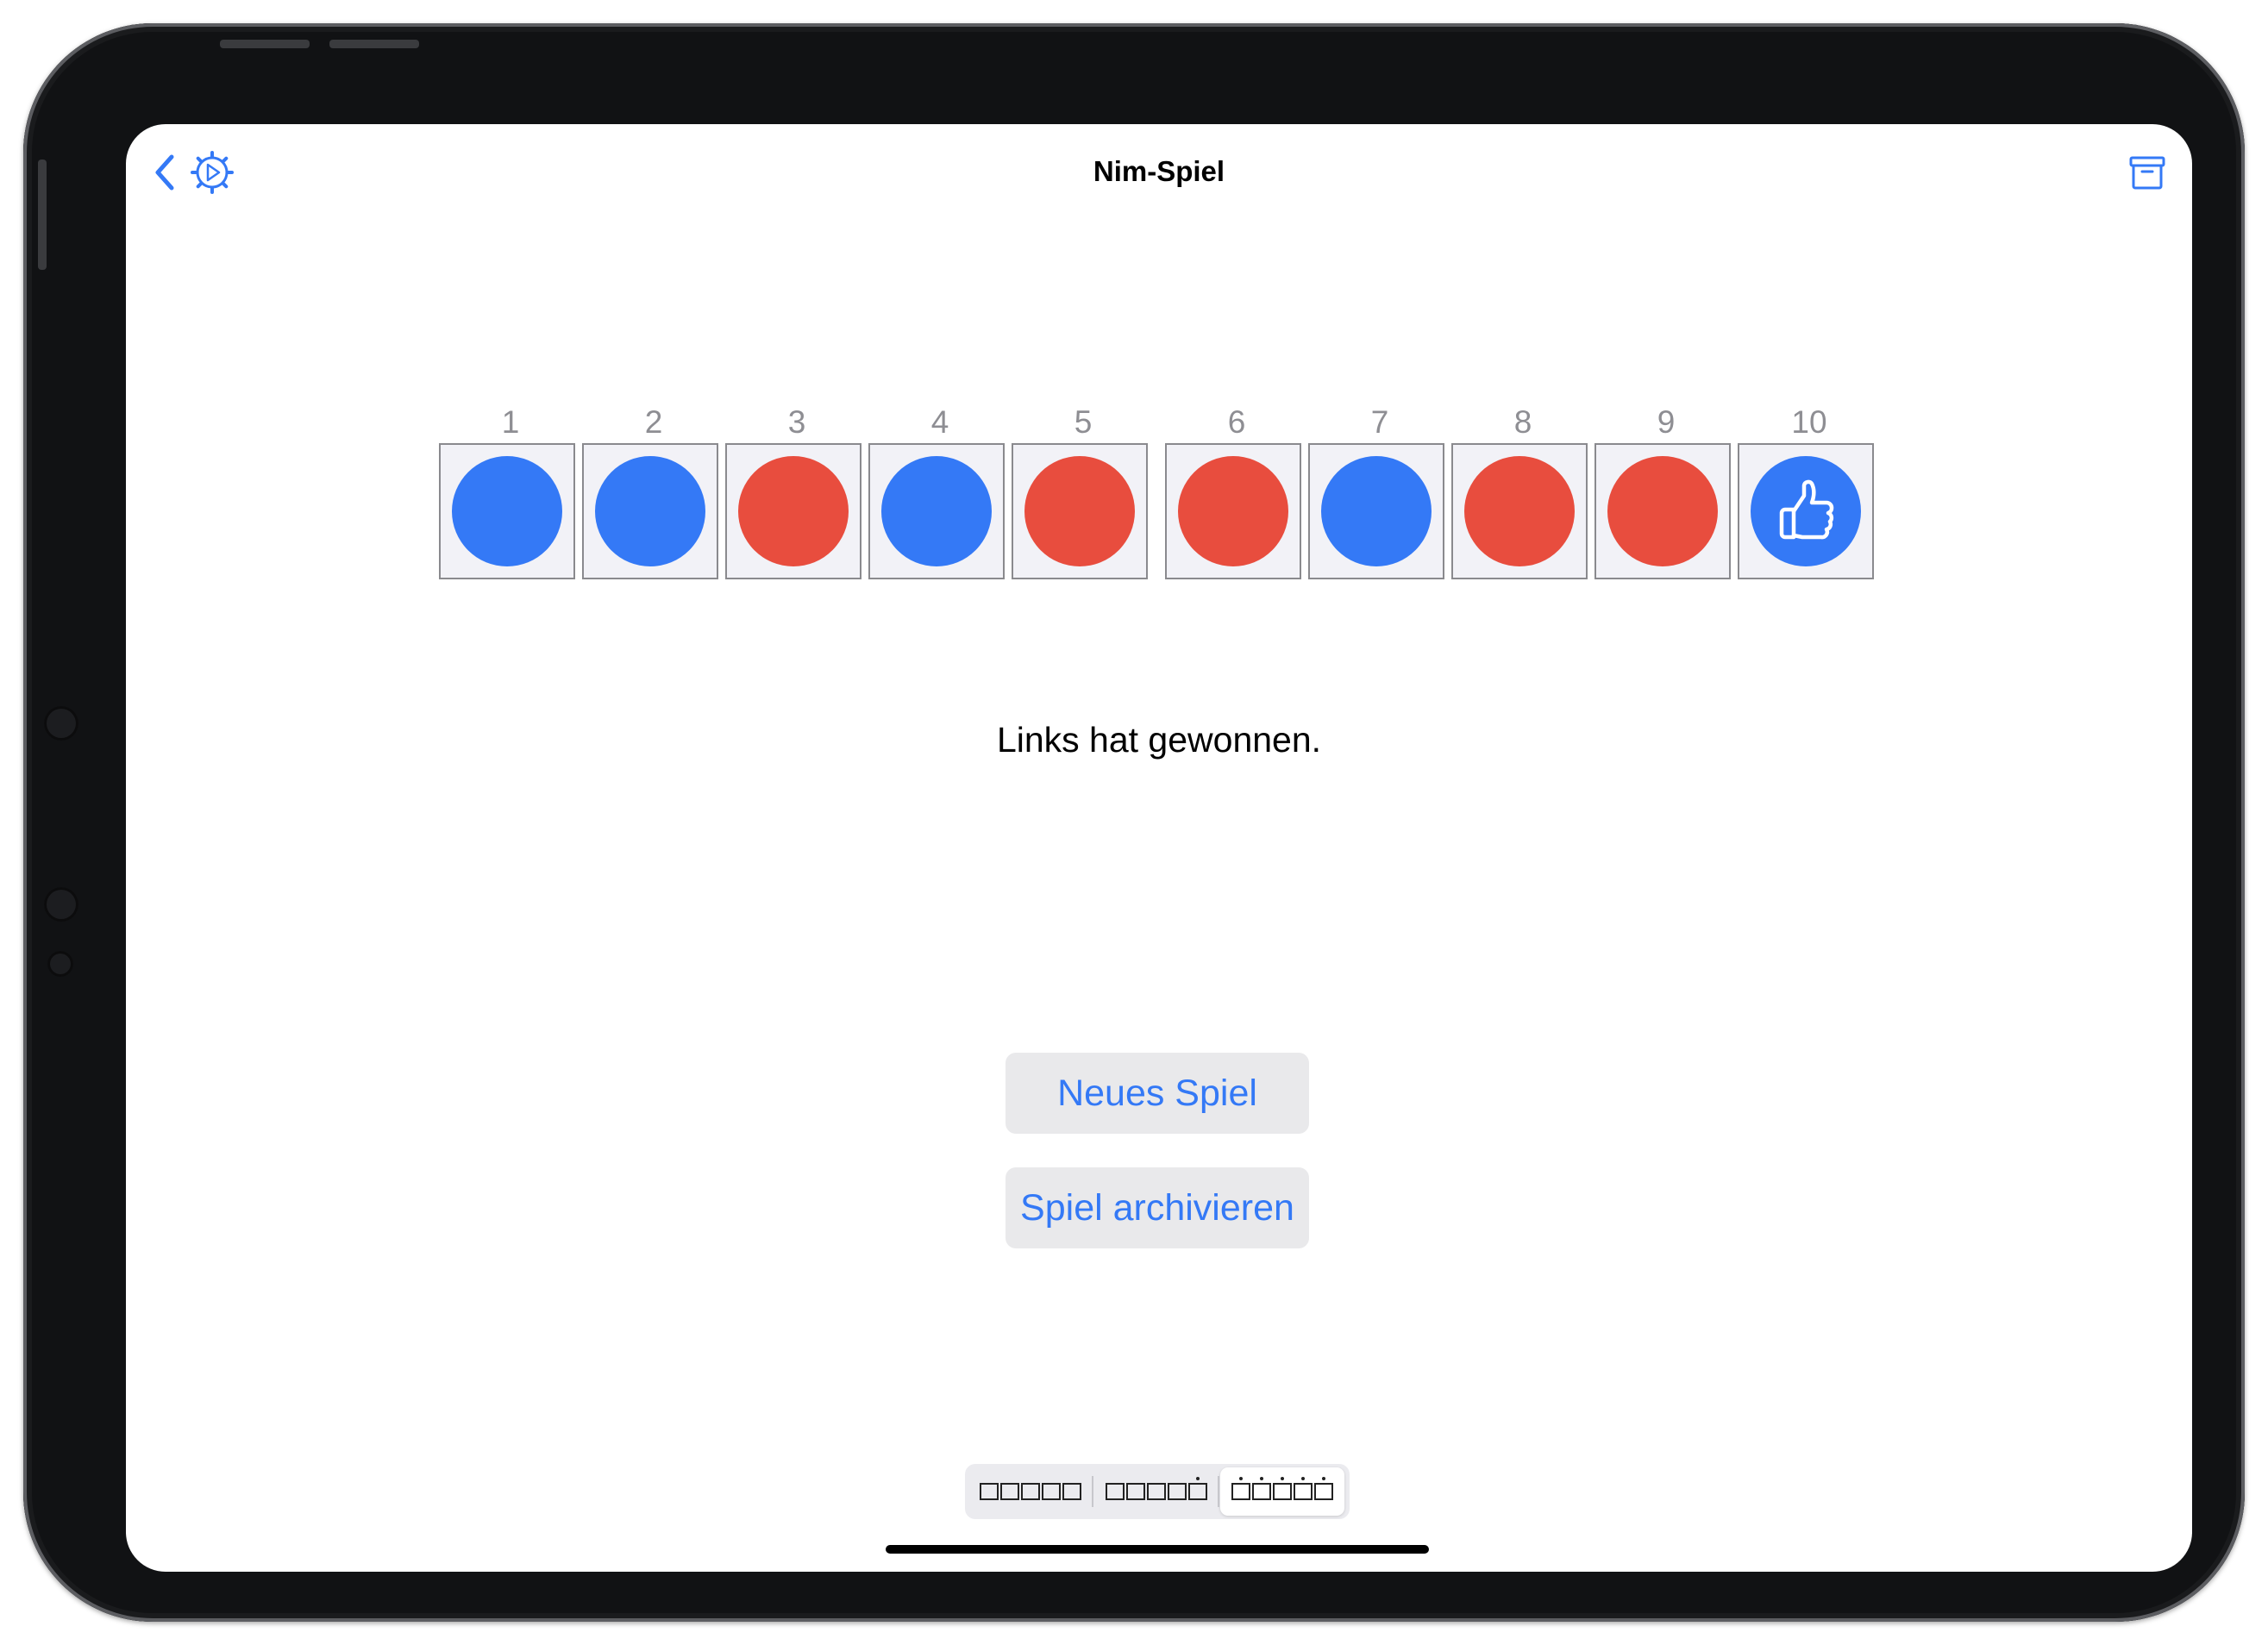  I want to click on cell-number: 9, so click(1666, 422).